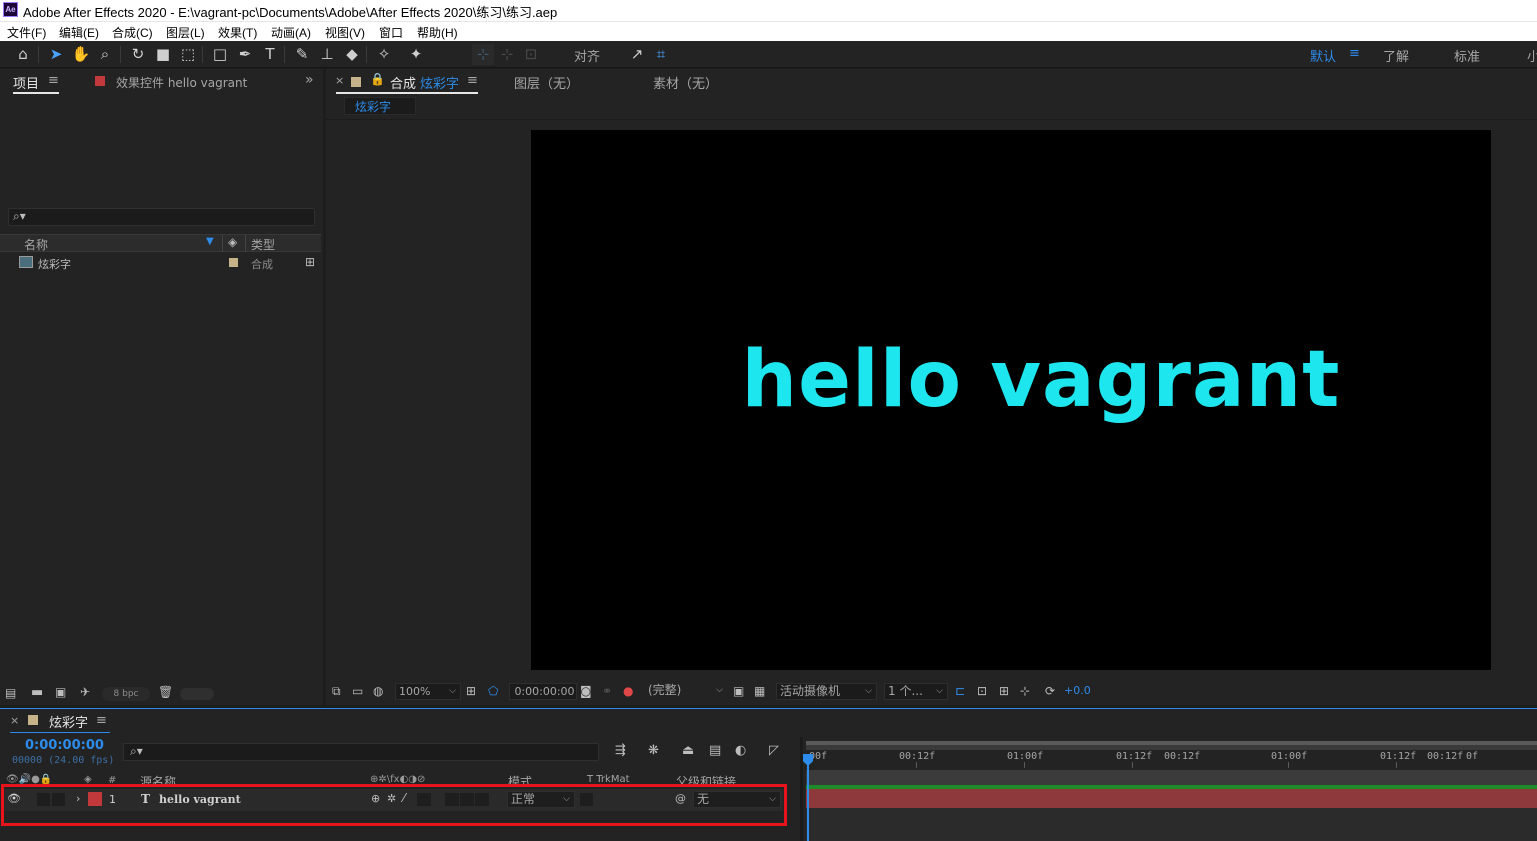 Image resolution: width=1537 pixels, height=841 pixels. What do you see at coordinates (26, 32) in the screenshot?
I see `menu-file: 文件(F)` at bounding box center [26, 32].